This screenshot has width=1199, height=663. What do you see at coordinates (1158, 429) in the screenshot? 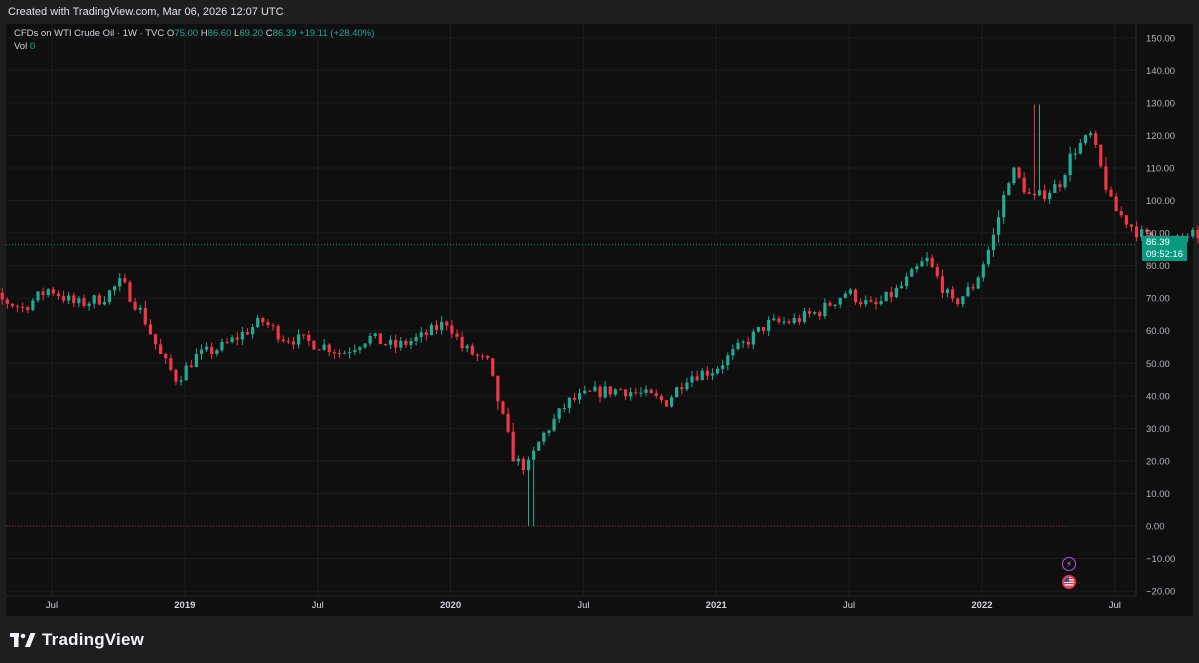
I see `y-tick-label: 30.00` at bounding box center [1158, 429].